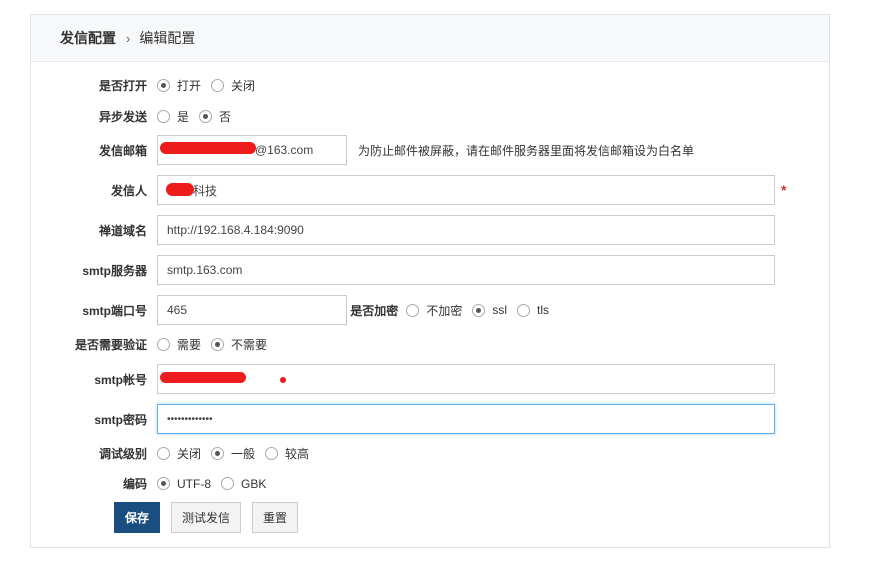  I want to click on enable-on-radio: 打开, so click(179, 85).